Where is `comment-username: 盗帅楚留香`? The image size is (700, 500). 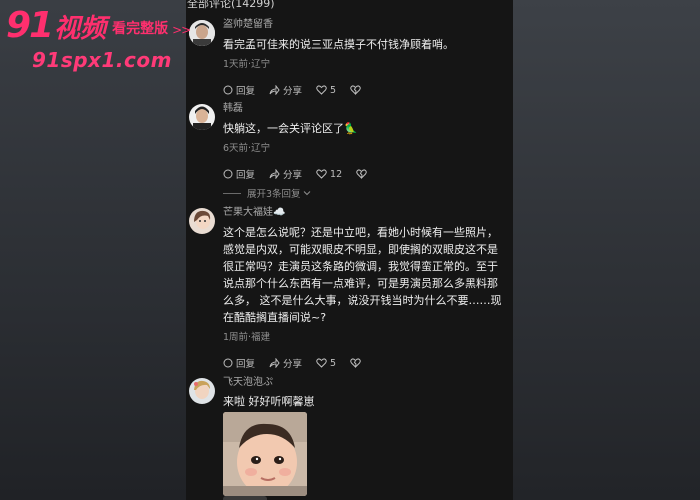 comment-username: 盗帅楚留香 is located at coordinates (365, 25).